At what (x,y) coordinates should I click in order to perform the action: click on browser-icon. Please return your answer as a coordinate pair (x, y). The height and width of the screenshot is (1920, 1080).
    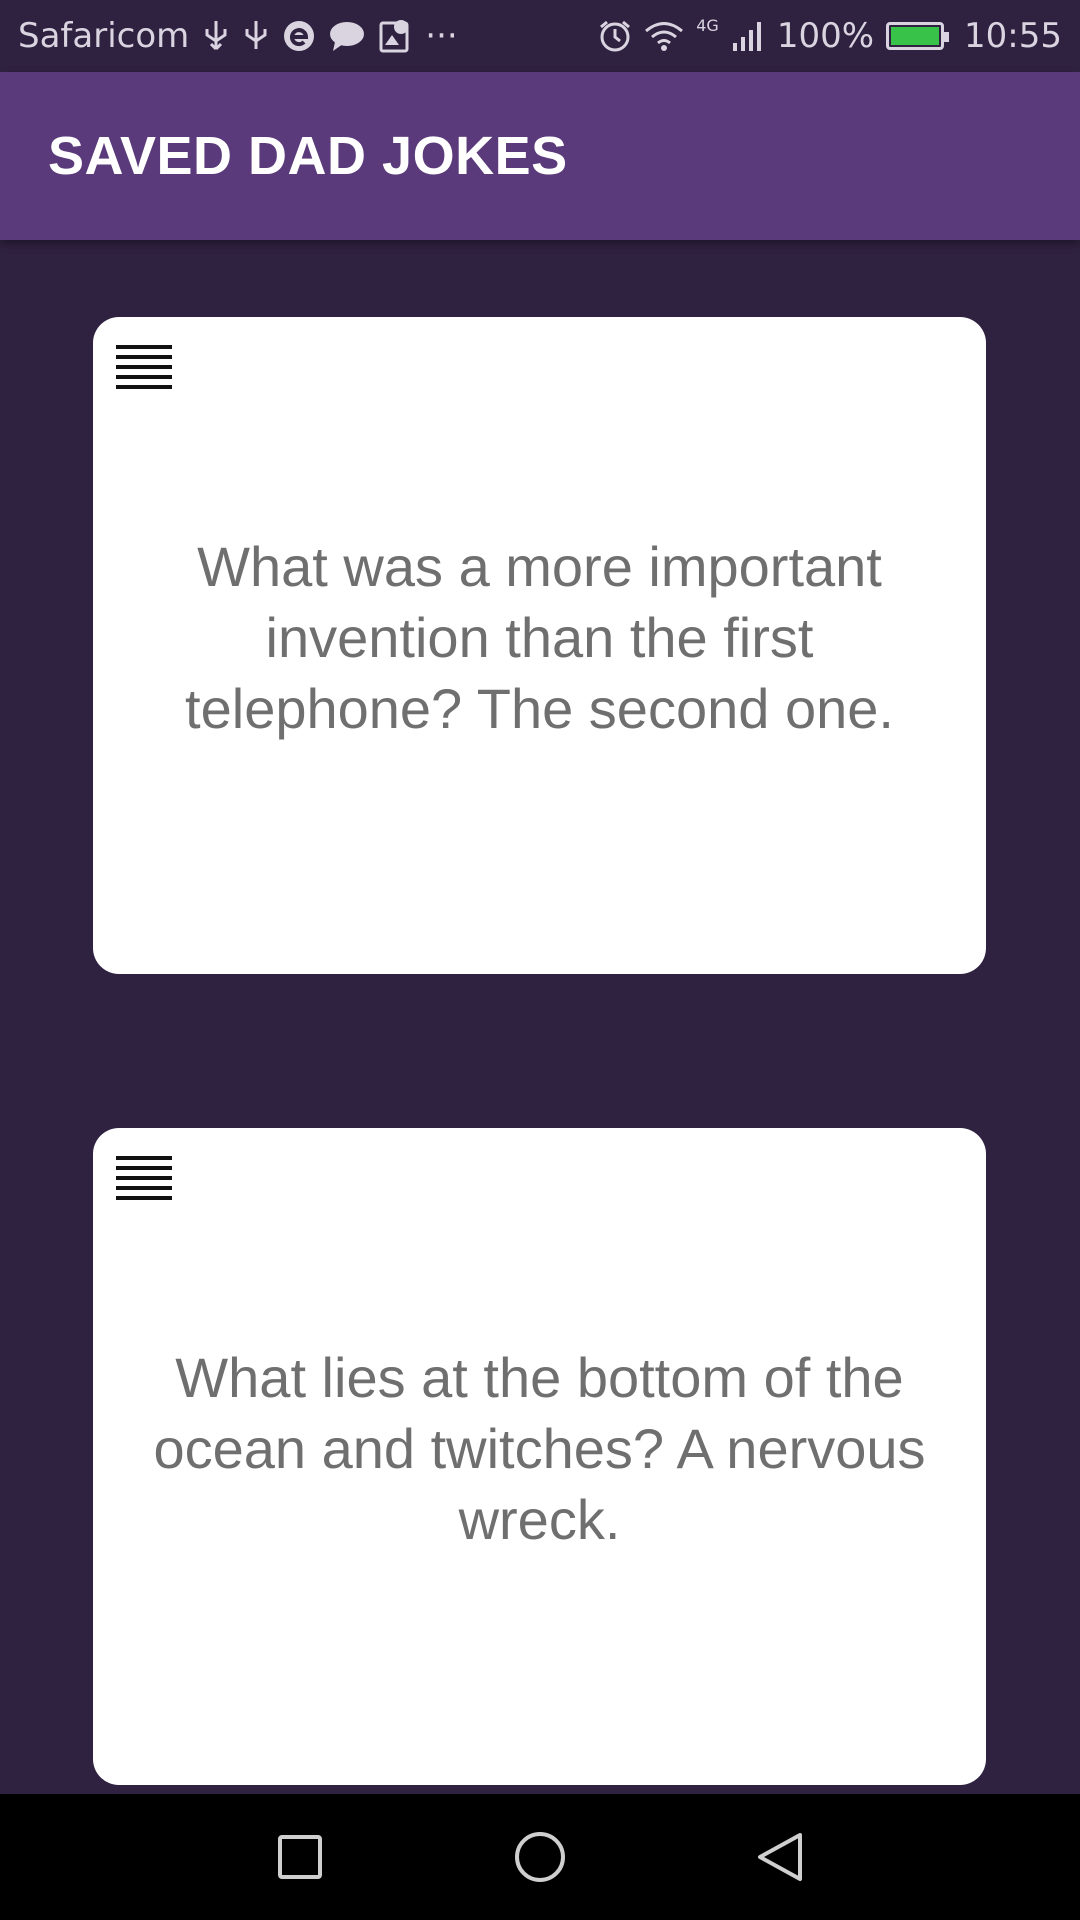
    Looking at the image, I should click on (299, 36).